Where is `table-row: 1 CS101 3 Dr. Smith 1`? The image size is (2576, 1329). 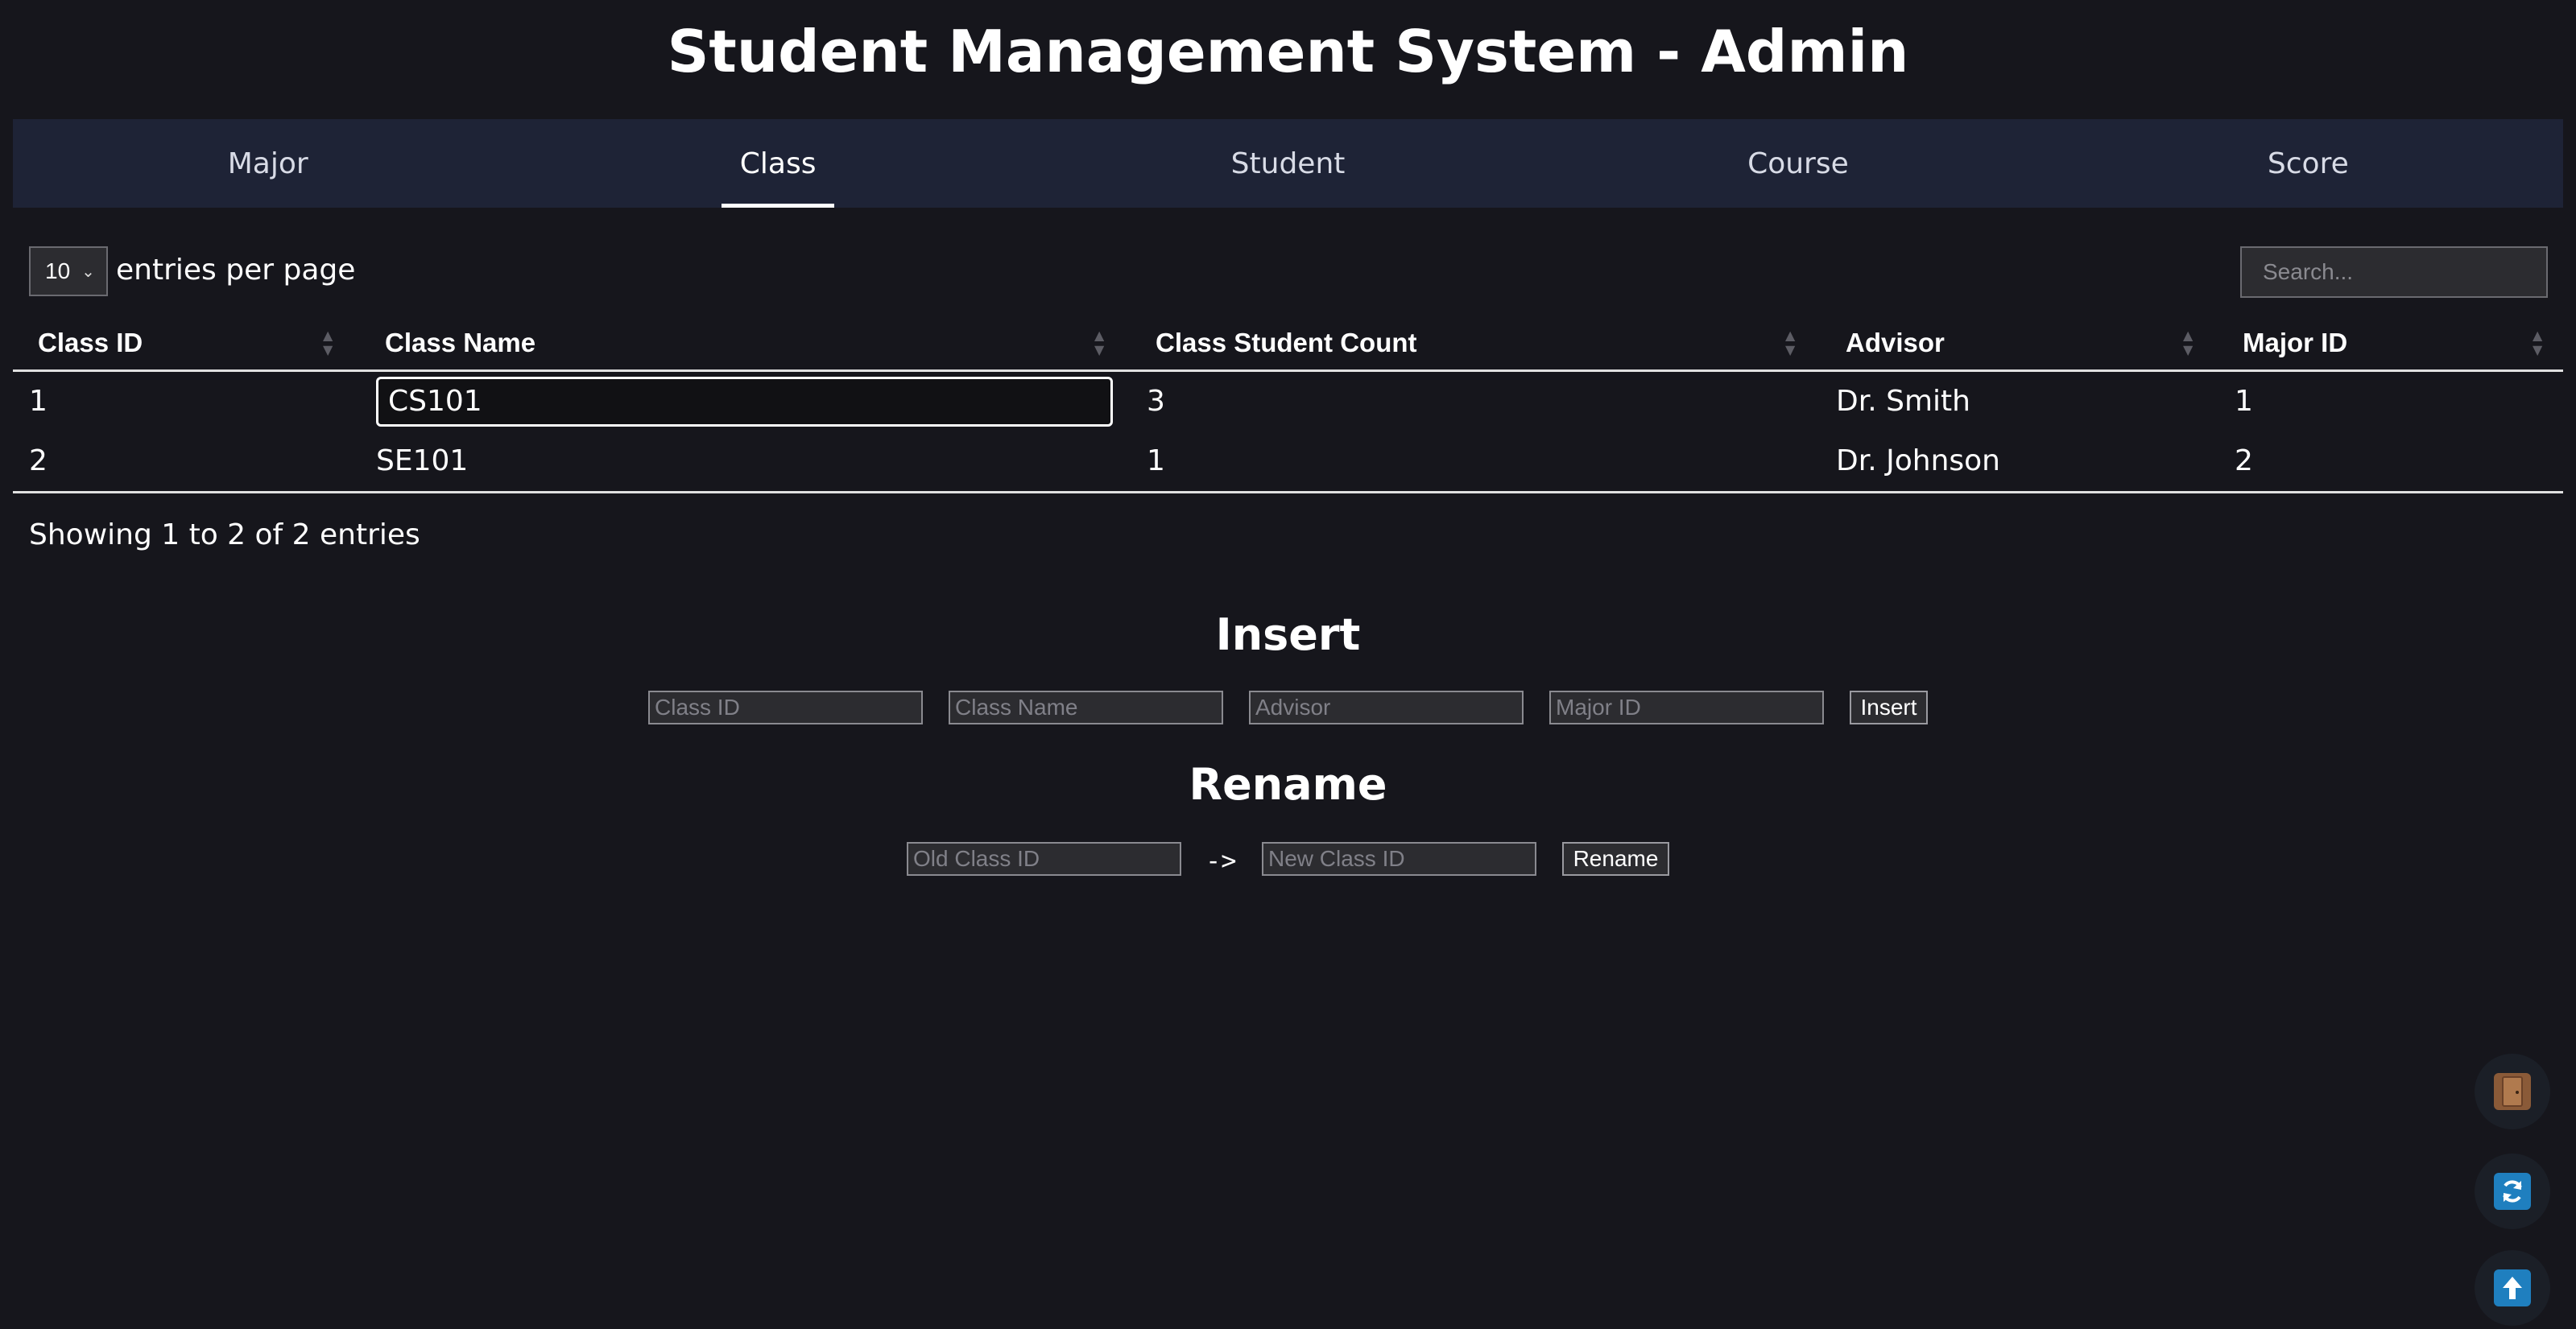 table-row: 1 CS101 3 Dr. Smith 1 is located at coordinates (1288, 401).